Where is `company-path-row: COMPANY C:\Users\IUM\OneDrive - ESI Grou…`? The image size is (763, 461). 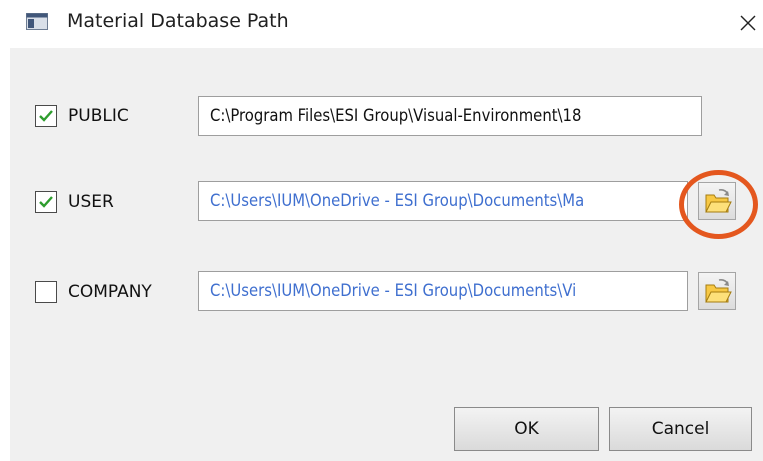
company-path-row: COMPANY C:\Users\IUM\OneDrive - ESI Grou… is located at coordinates (386, 290).